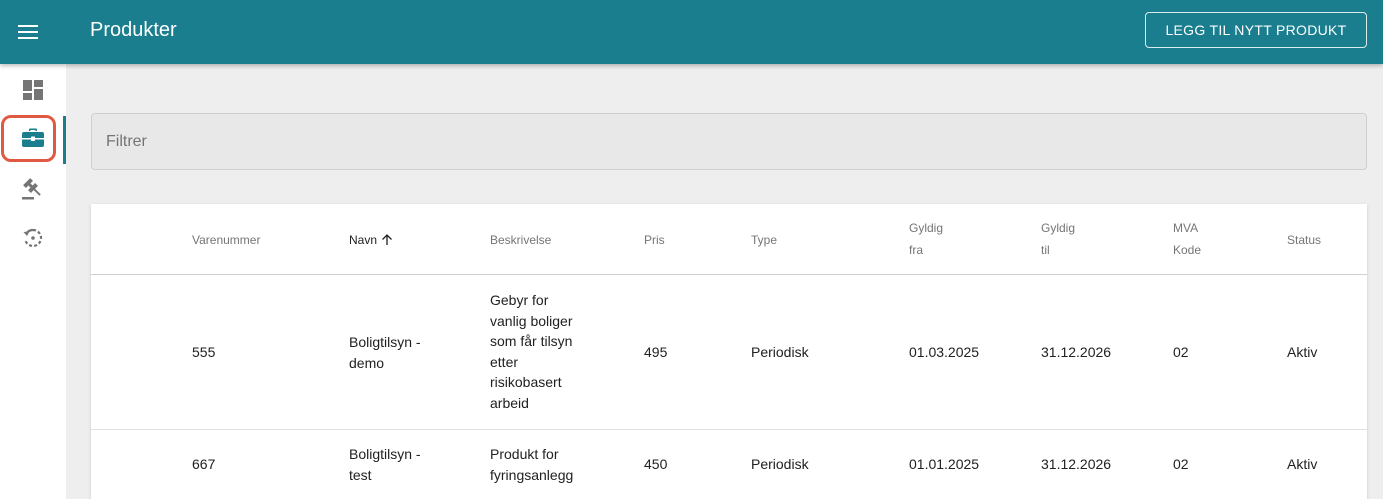 The height and width of the screenshot is (499, 1383). Describe the element at coordinates (33, 281) in the screenshot. I see `sidebar` at that location.